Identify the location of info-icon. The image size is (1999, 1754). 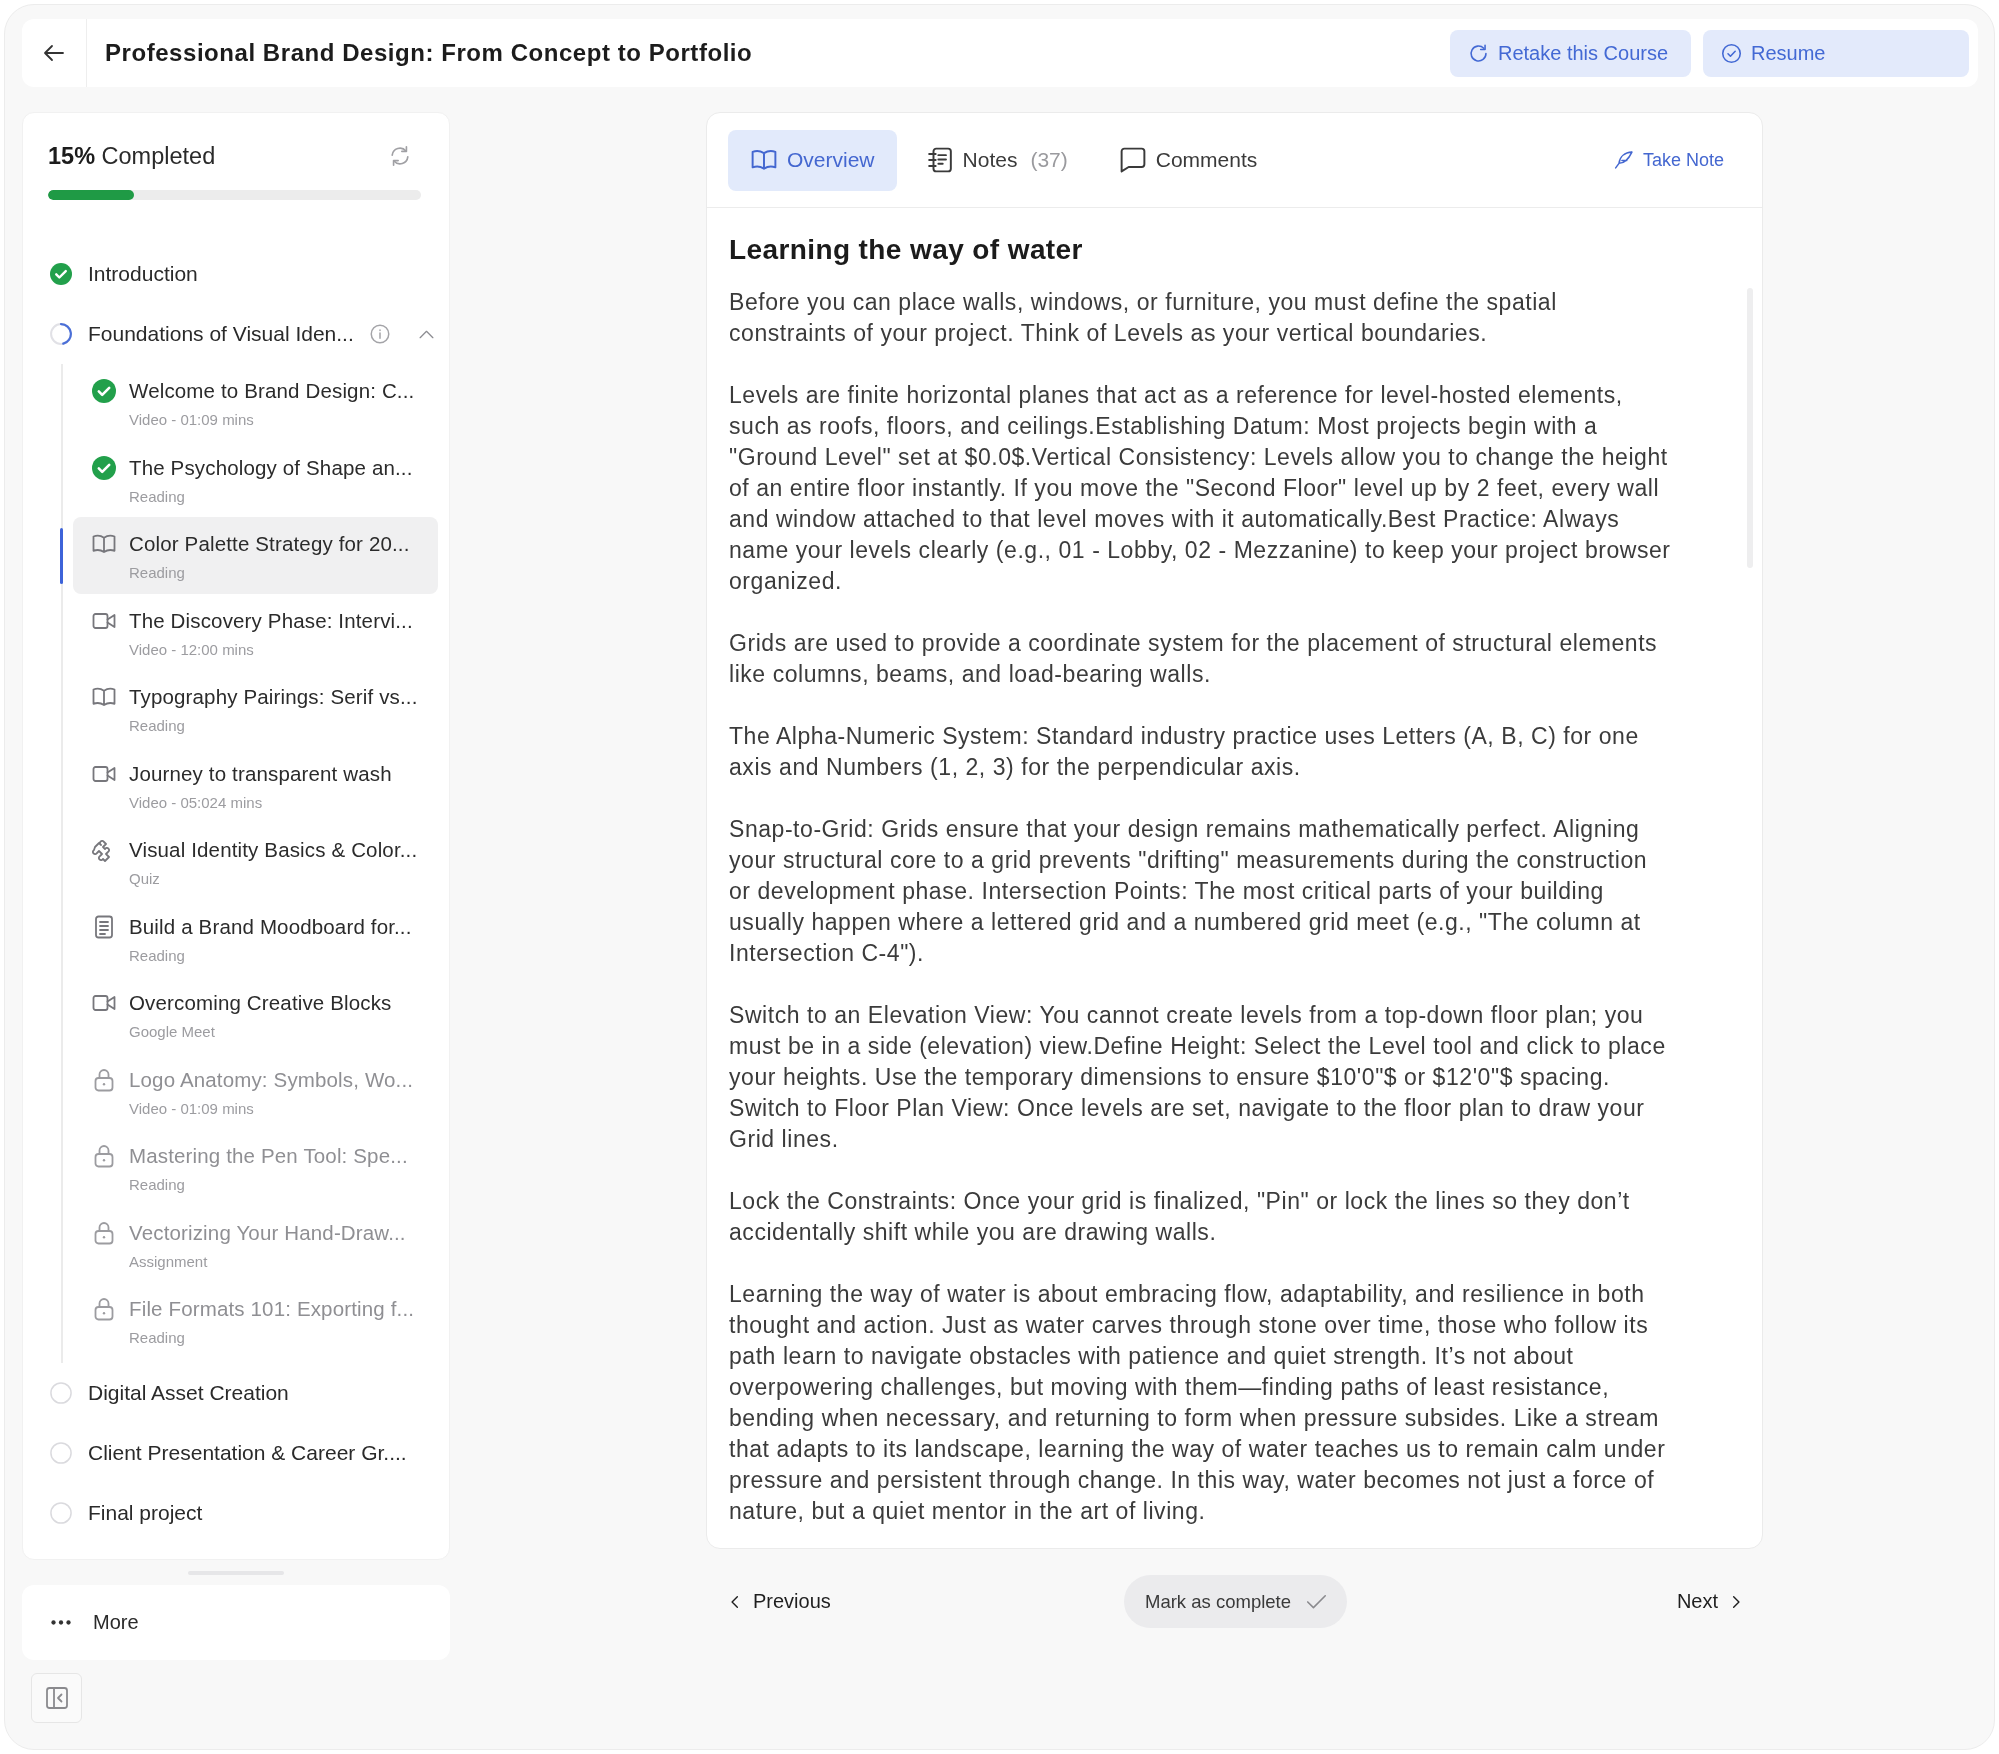
(379, 334).